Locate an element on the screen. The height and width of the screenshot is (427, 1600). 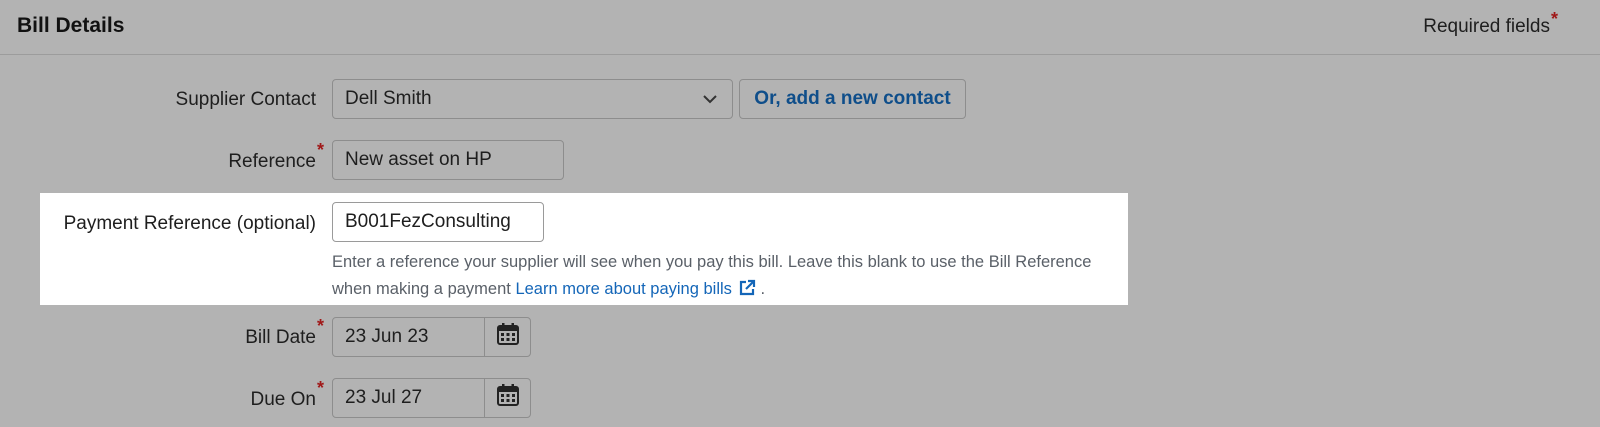
bill-date-label: Bill Date * is located at coordinates (284, 332).